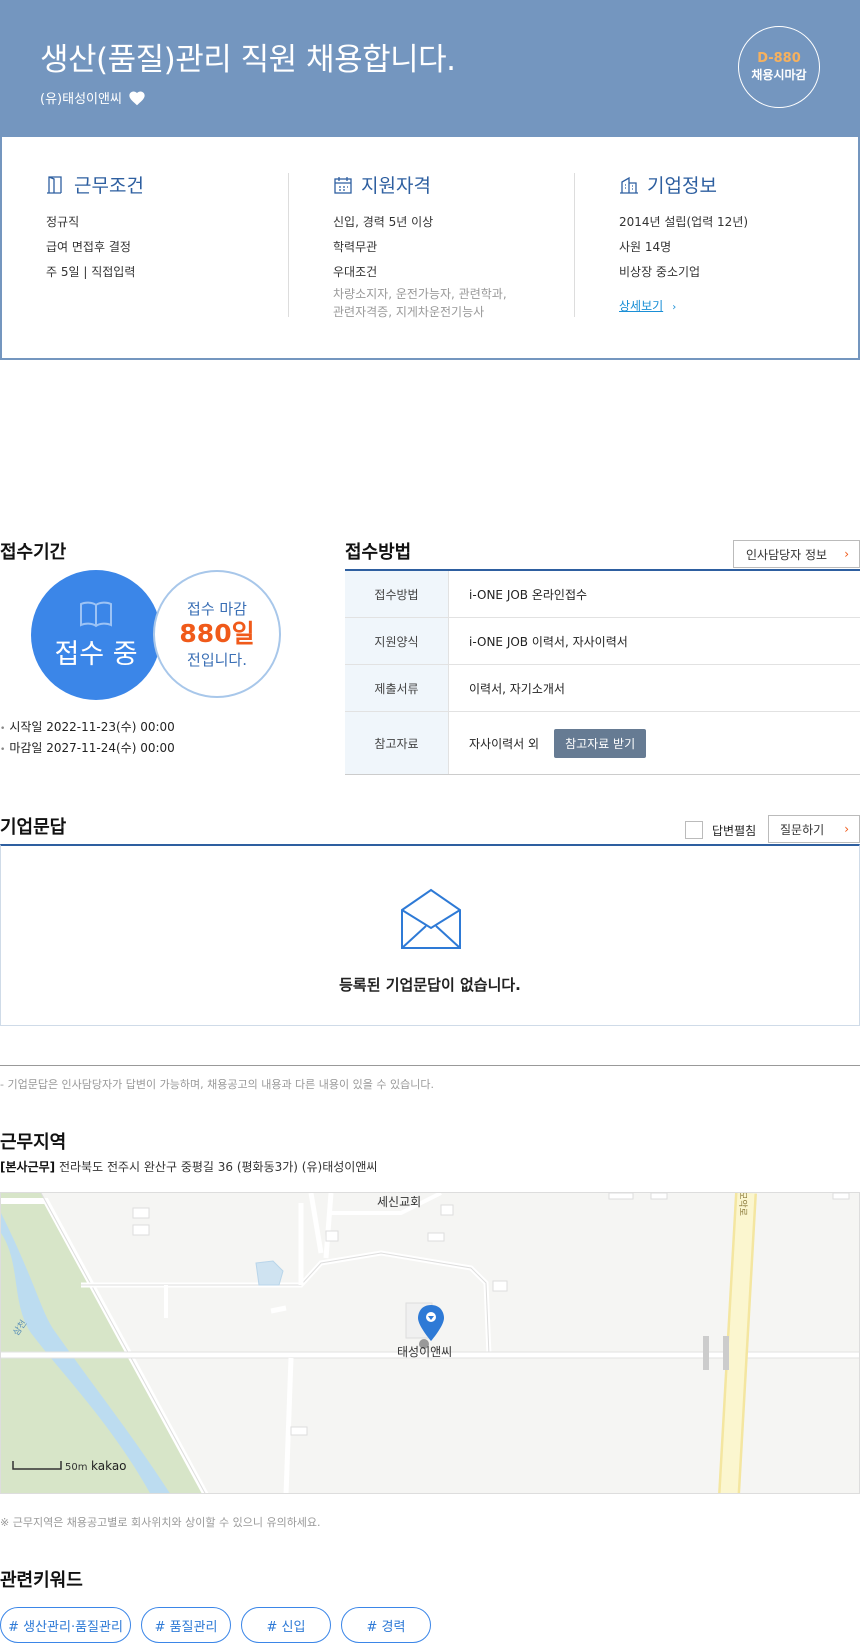  I want to click on qualification-line: 신입, 경력 5년 이상, so click(383, 222).